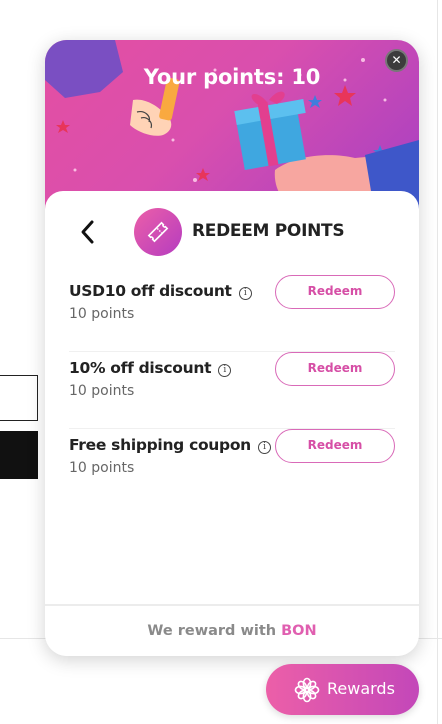  I want to click on redeem-header-icon, so click(158, 232).